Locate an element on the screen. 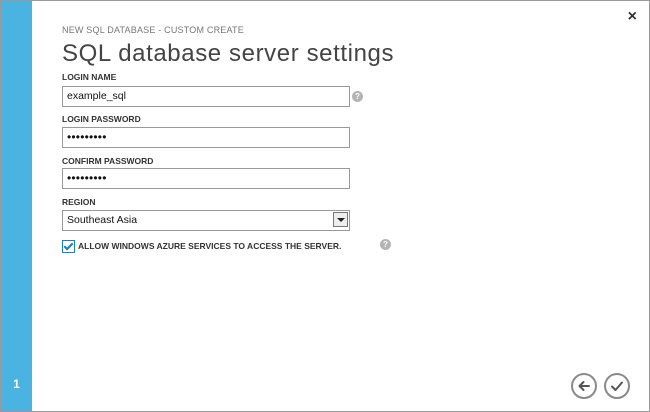  login-password-field: ••••••••• is located at coordinates (206, 137).